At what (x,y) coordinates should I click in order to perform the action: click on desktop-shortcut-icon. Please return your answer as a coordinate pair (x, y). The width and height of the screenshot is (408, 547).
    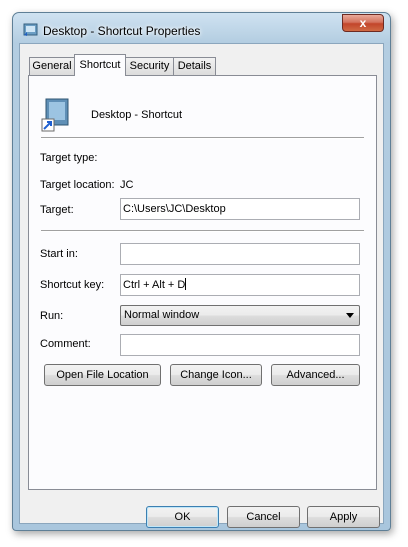
    Looking at the image, I should click on (55, 115).